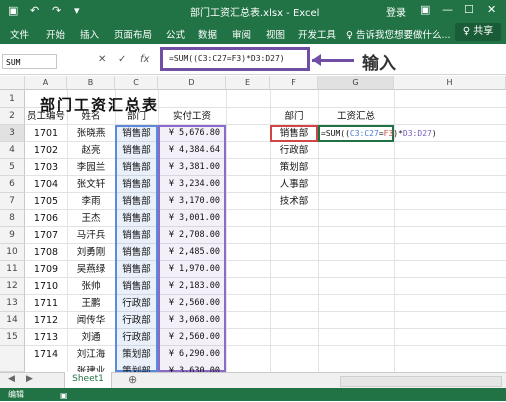 This screenshot has width=506, height=402. Describe the element at coordinates (19, 34) in the screenshot. I see `tab-file: 文件` at that location.